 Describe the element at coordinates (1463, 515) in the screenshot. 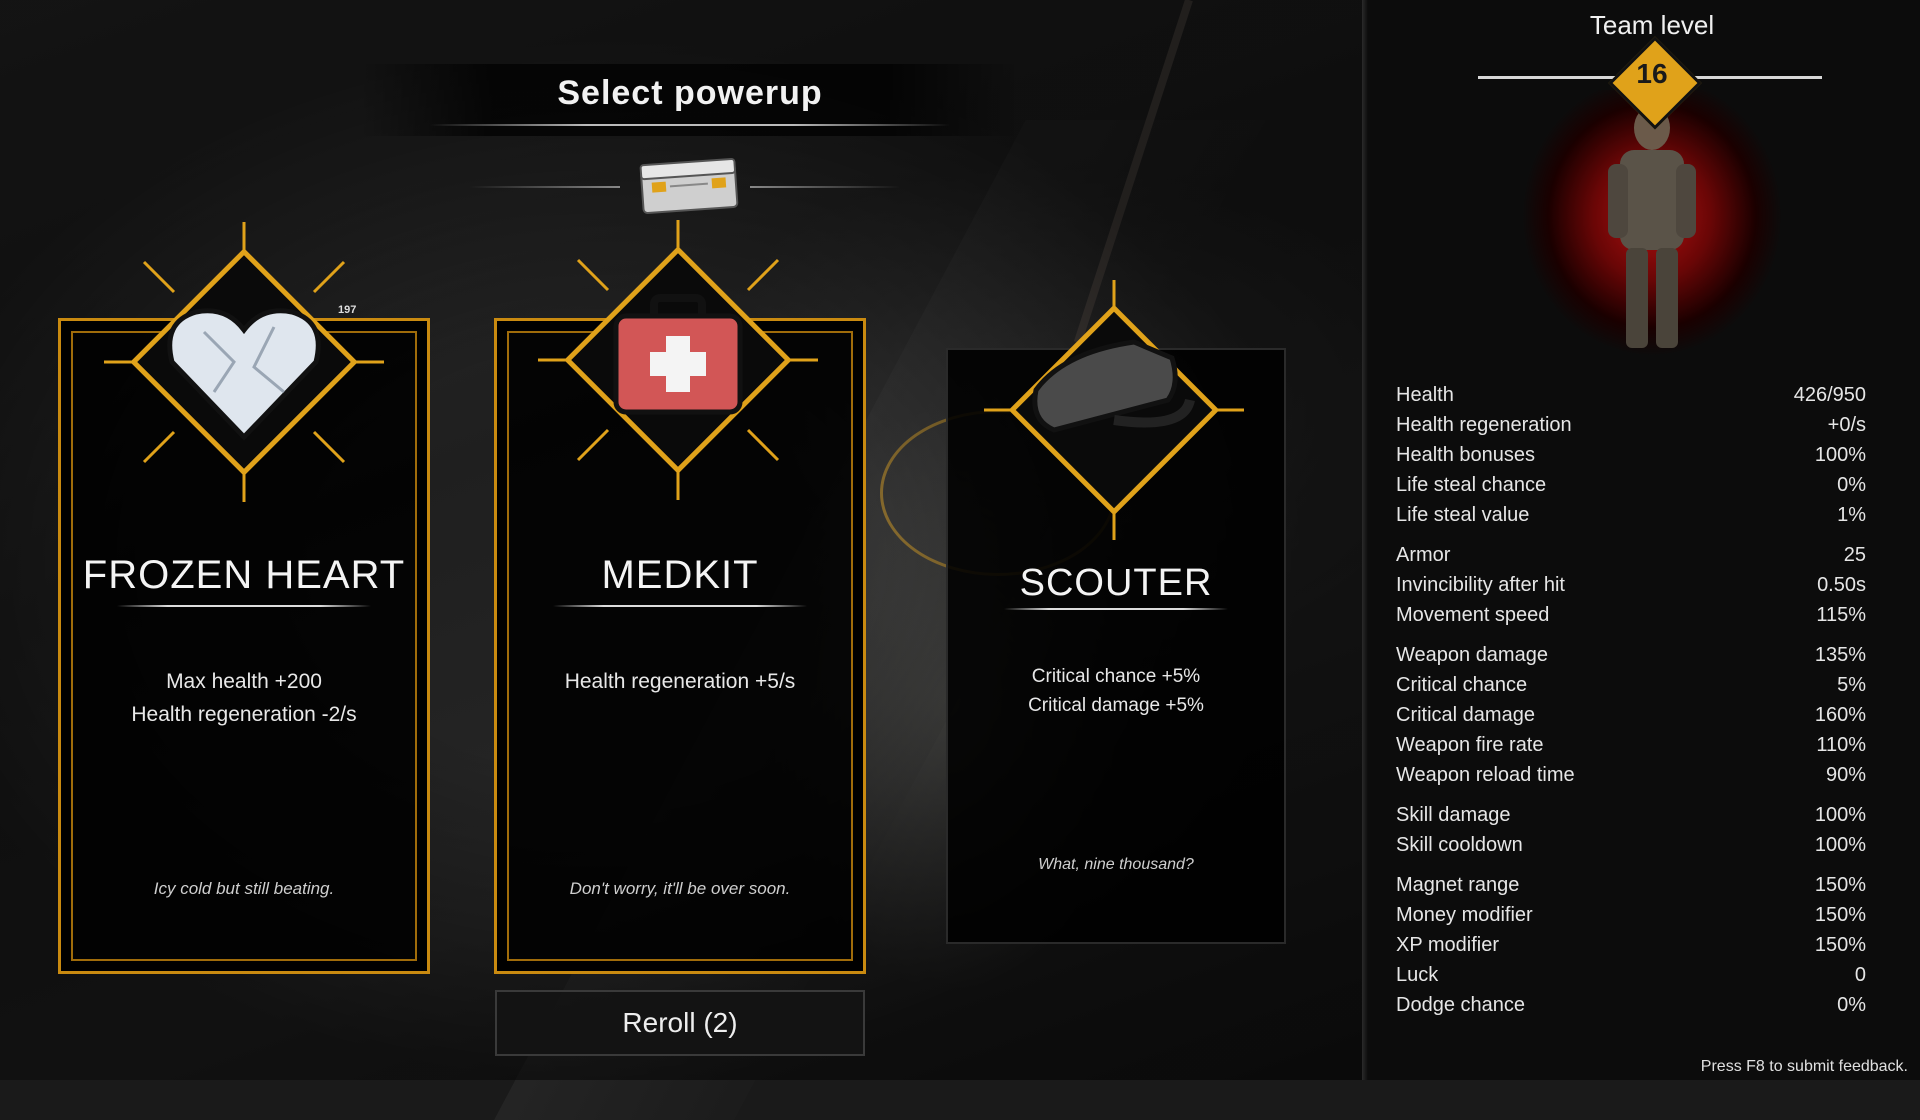

I see `stat-label: Life steal value` at that location.